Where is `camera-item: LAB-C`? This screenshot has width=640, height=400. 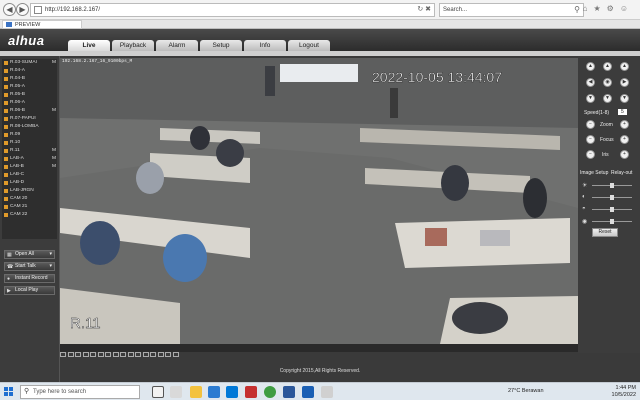
camera-item: LAB-C is located at coordinates (29, 175).